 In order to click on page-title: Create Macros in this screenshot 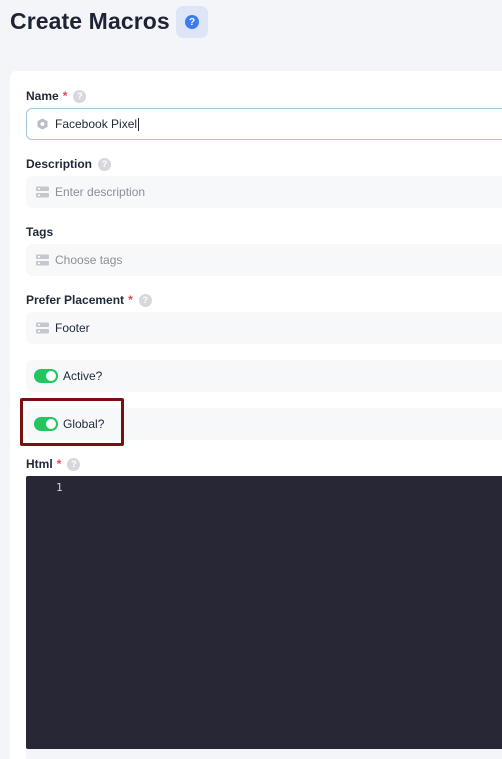, I will do `click(90, 21)`.